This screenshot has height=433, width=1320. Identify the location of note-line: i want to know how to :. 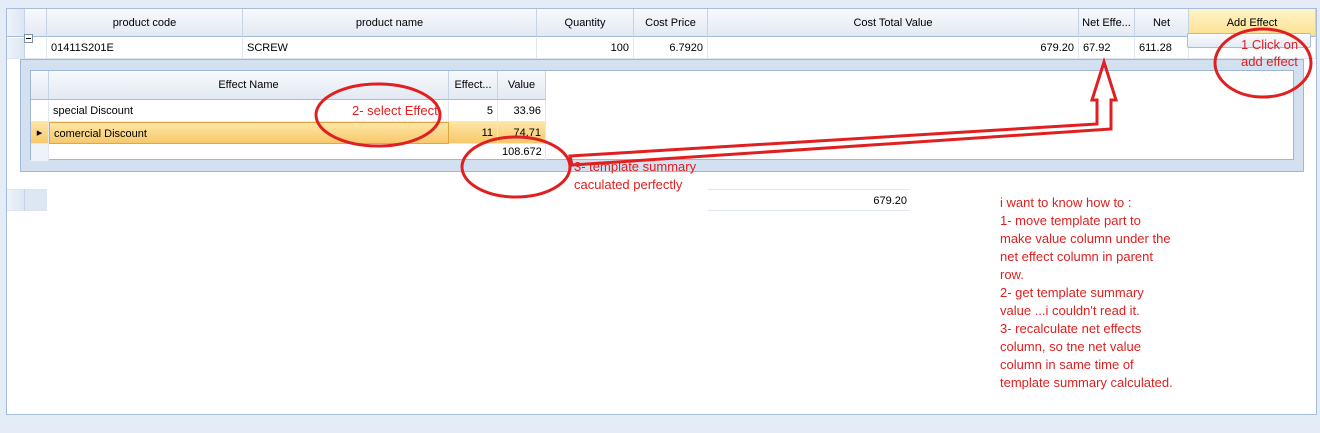
(1066, 202).